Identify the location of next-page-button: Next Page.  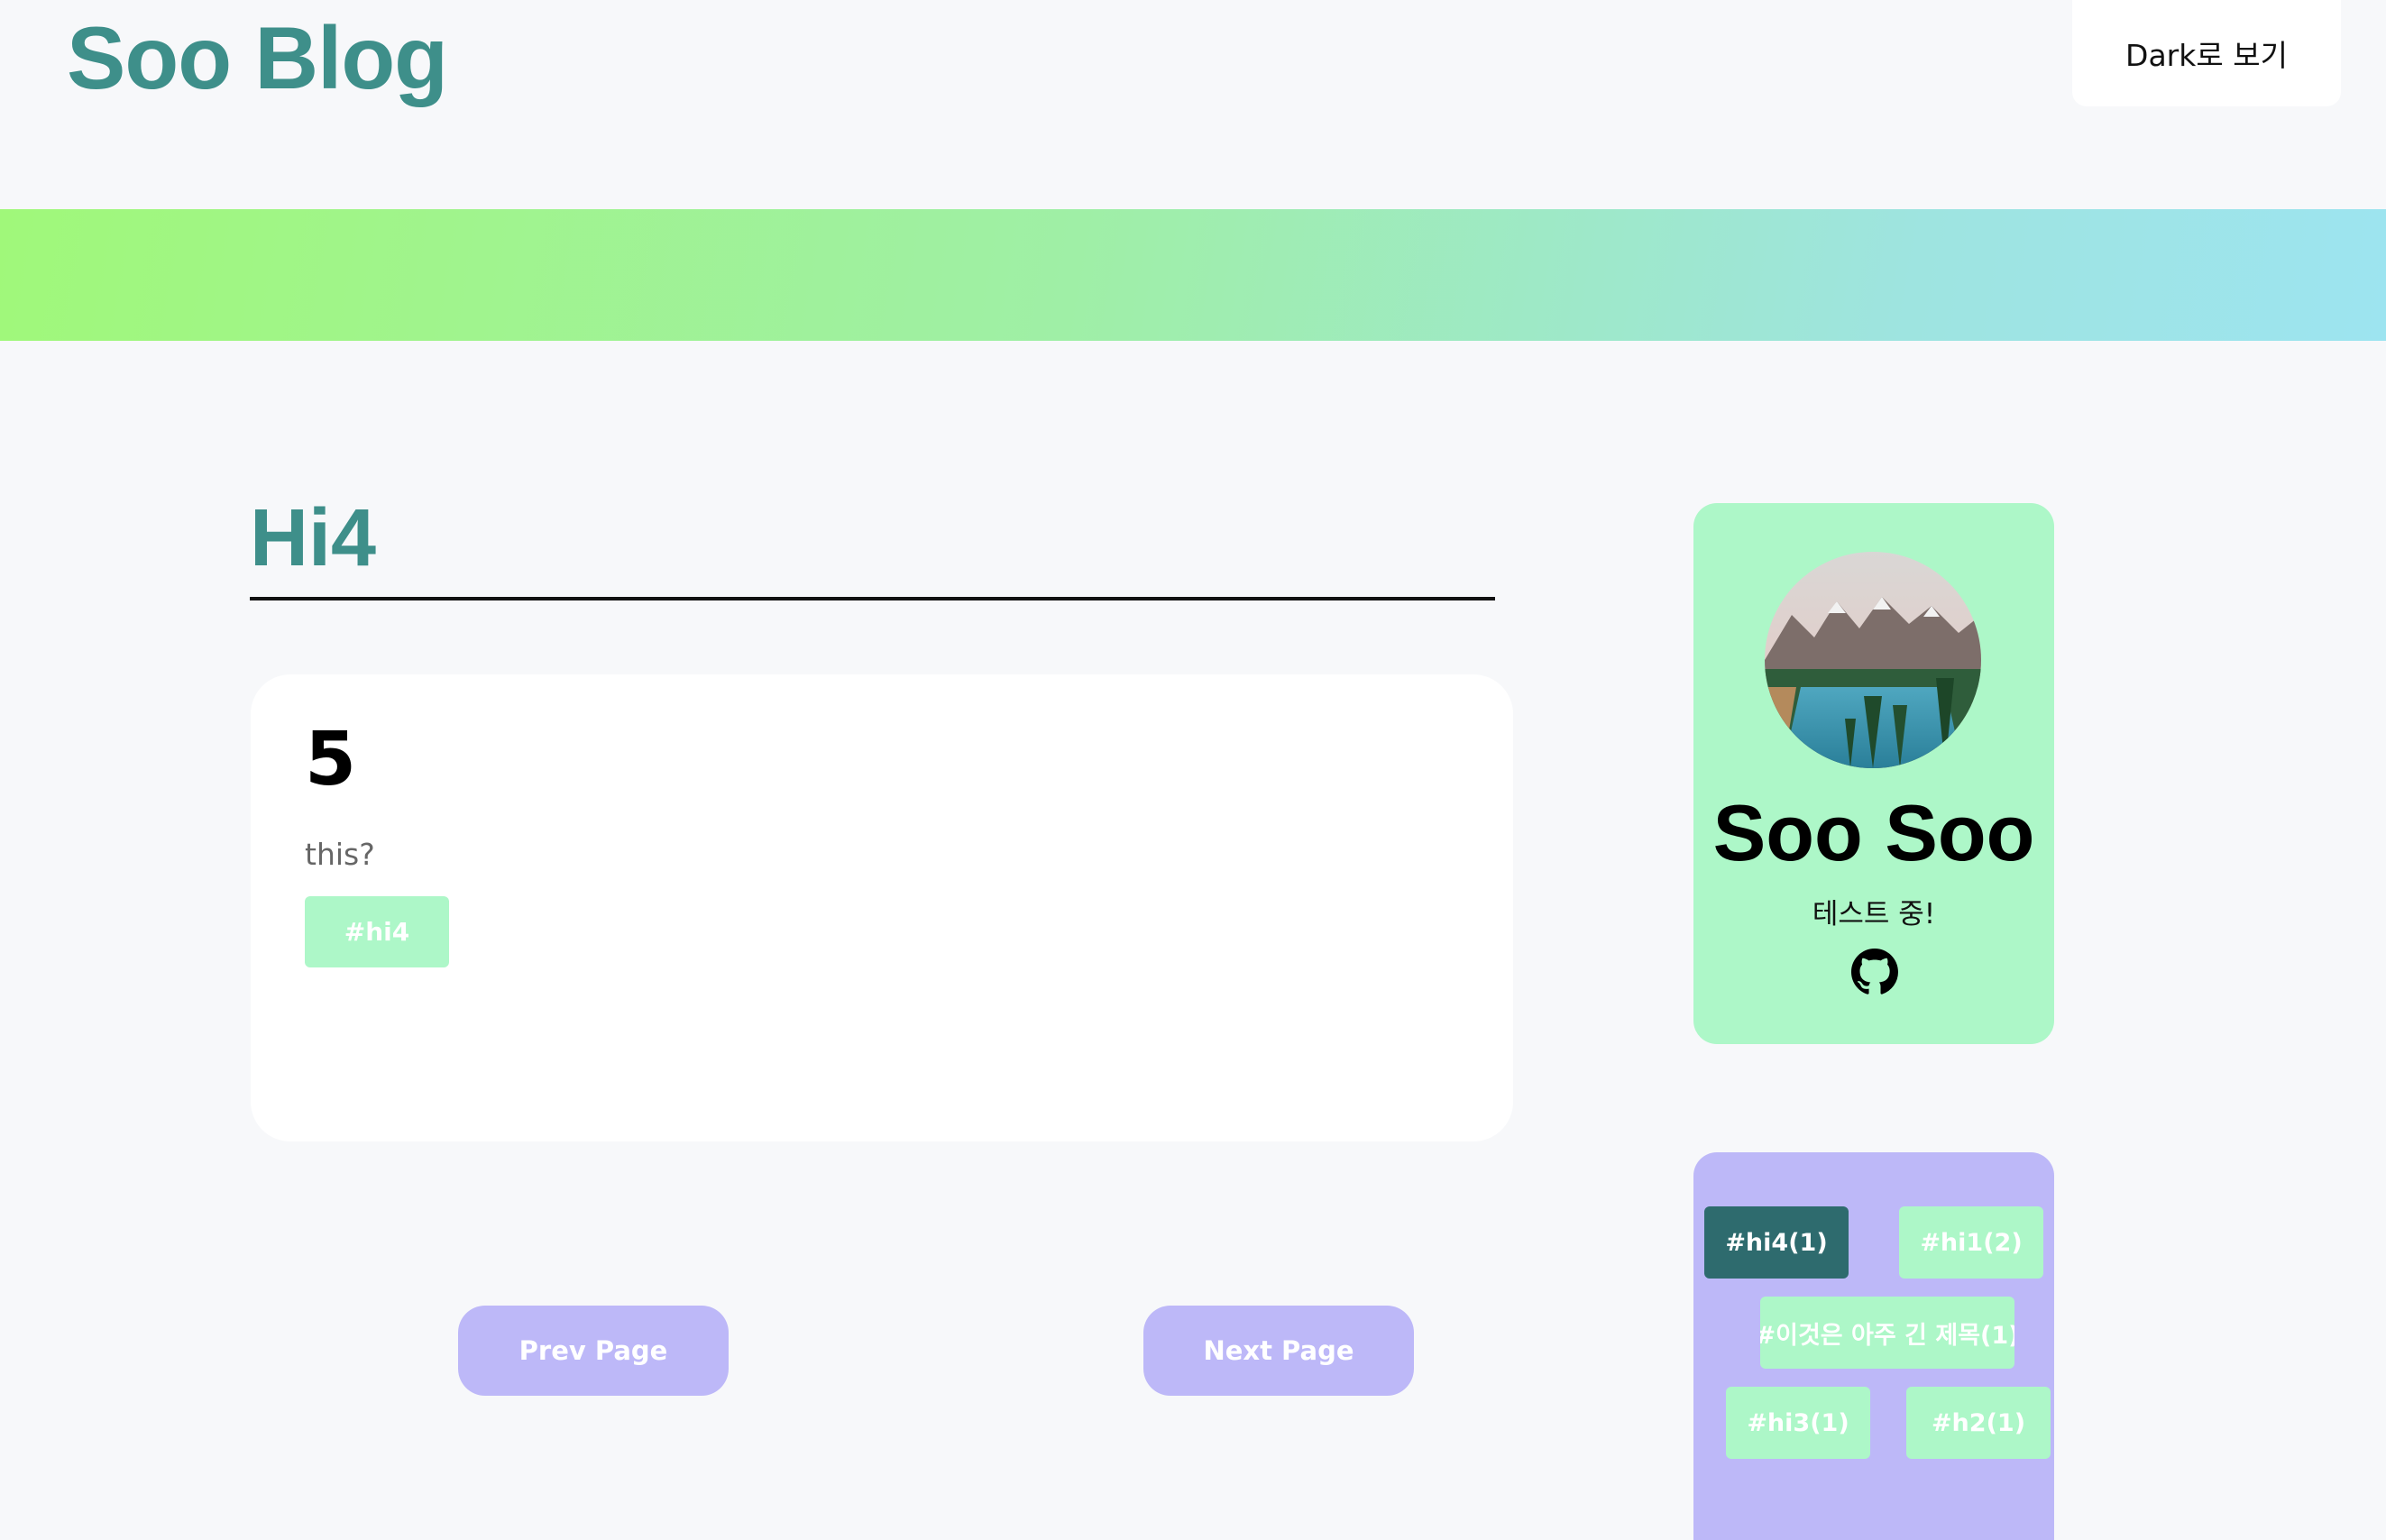
(1278, 1351).